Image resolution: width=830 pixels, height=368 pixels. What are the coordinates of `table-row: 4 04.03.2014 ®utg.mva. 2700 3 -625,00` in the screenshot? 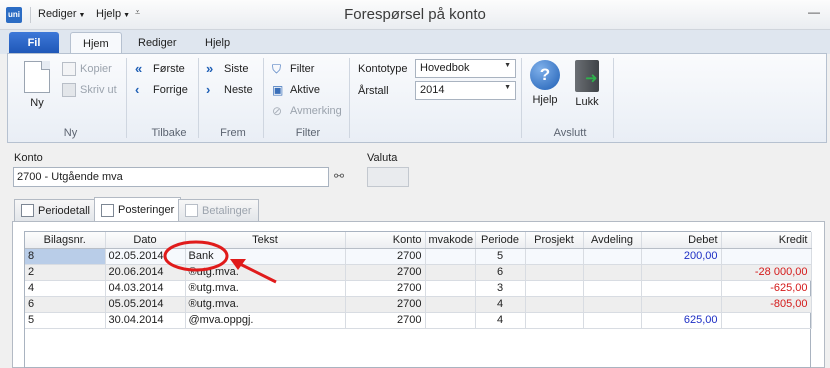 It's located at (418, 288).